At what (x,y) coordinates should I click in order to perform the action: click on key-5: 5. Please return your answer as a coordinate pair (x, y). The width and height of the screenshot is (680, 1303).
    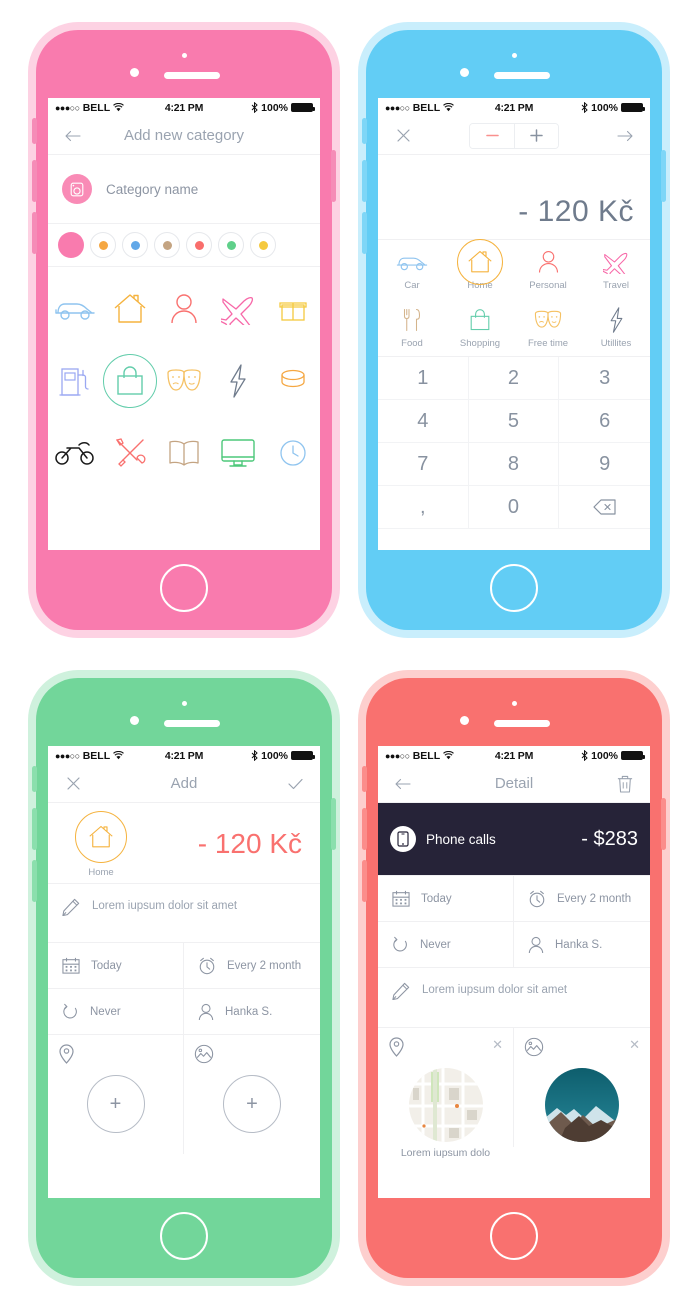
    Looking at the image, I should click on (514, 421).